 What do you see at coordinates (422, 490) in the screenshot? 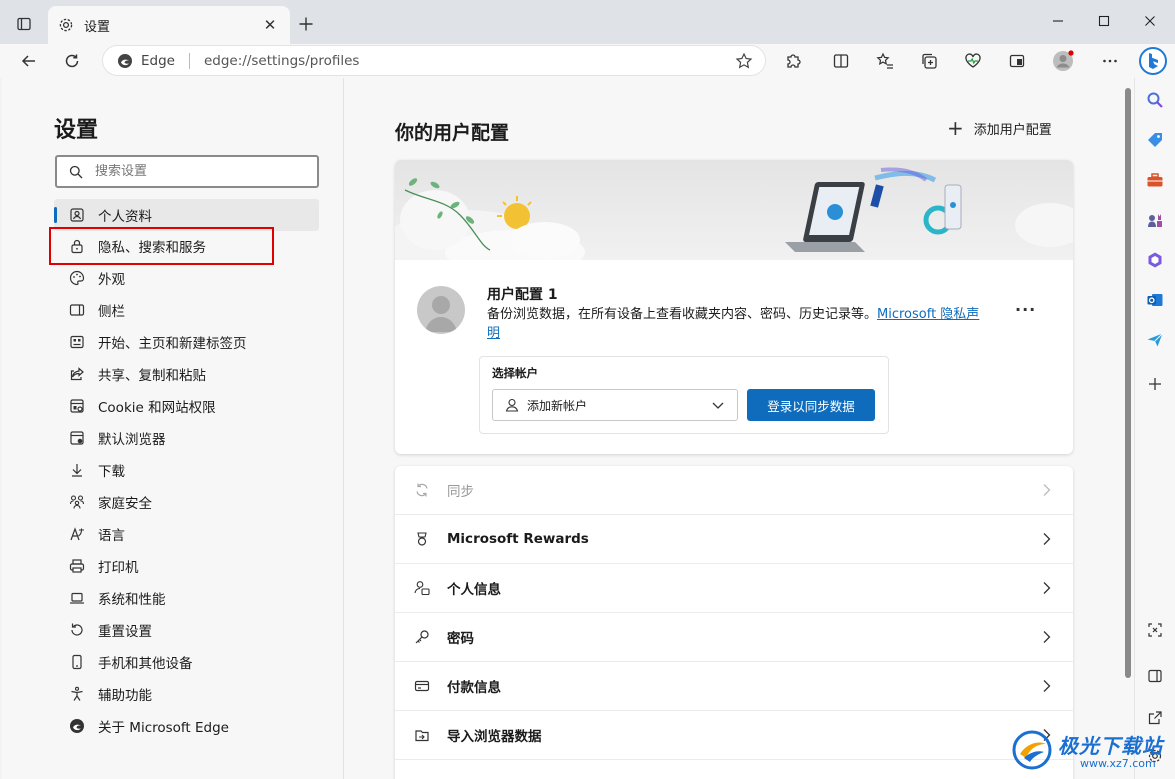
I see `sync-icon` at bounding box center [422, 490].